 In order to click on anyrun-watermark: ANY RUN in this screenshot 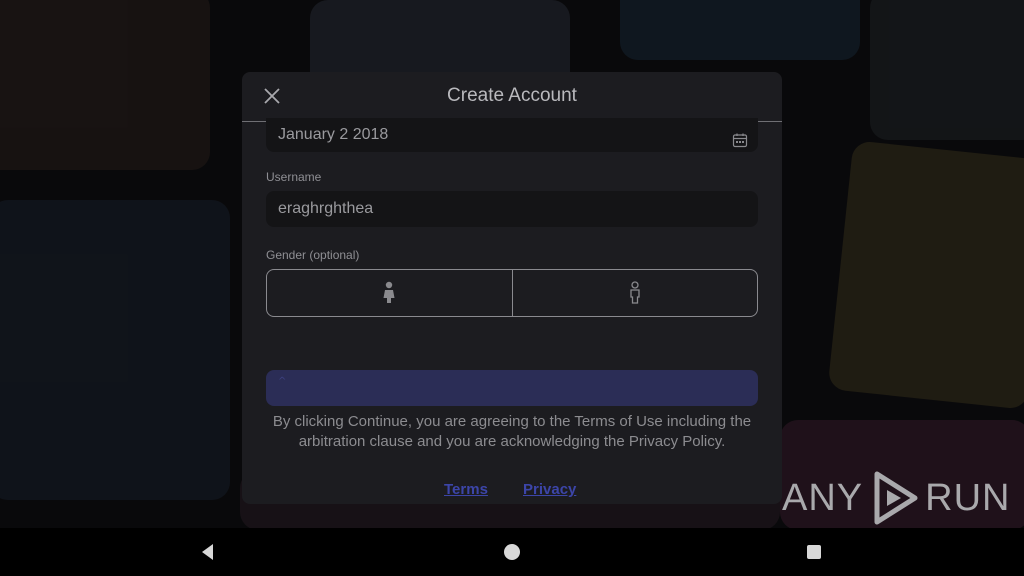, I will do `click(896, 498)`.